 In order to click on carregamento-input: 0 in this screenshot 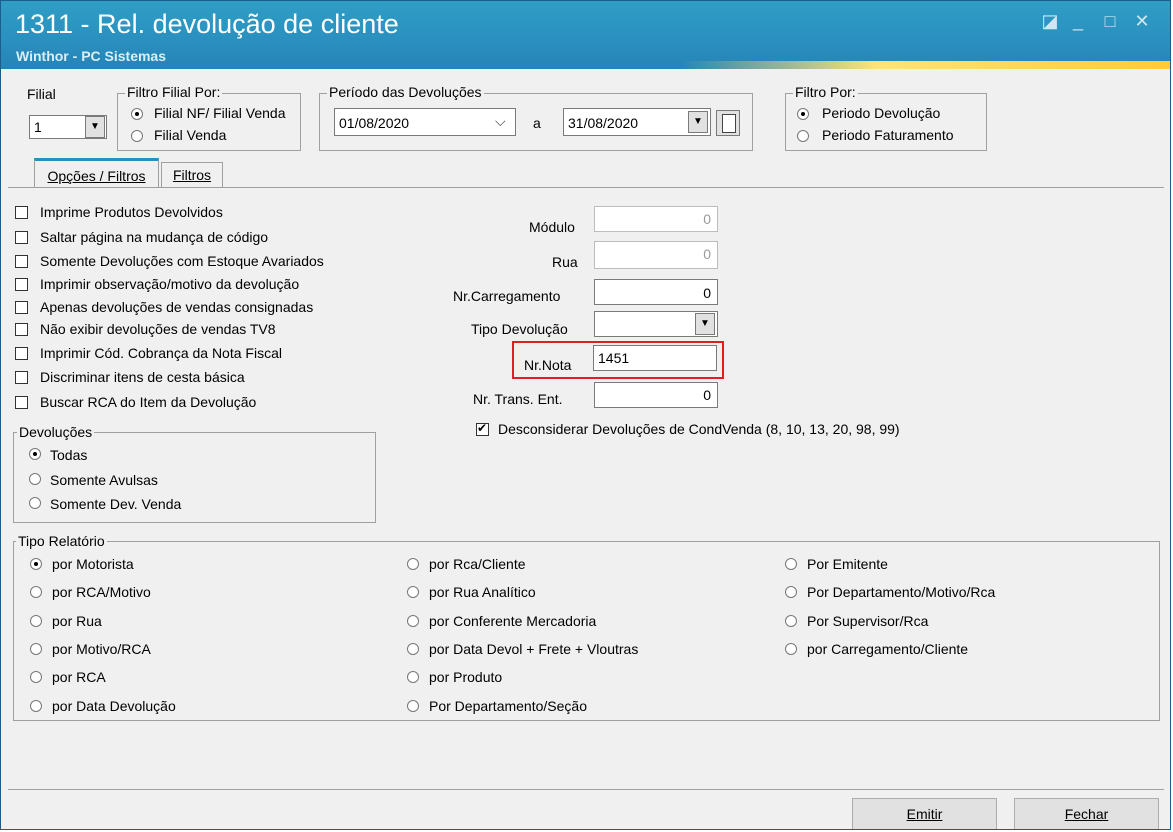, I will do `click(656, 292)`.